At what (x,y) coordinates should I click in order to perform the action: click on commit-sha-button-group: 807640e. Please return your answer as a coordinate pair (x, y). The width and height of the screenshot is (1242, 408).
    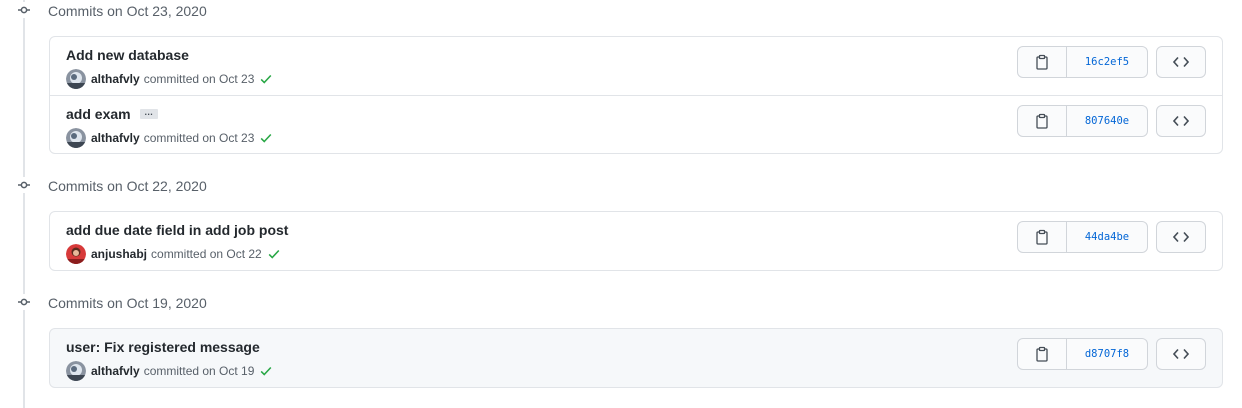
    Looking at the image, I should click on (1082, 121).